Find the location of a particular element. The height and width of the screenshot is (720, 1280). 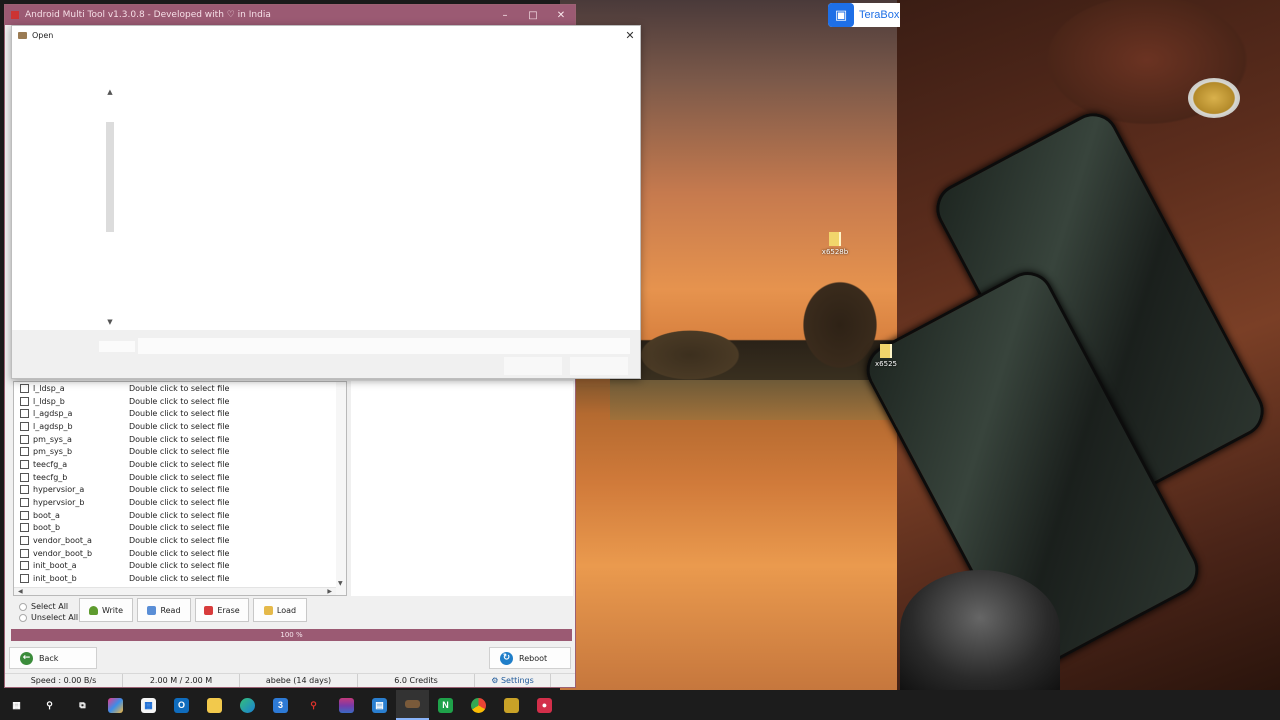

partition-row: init_boot_b Double click to select file is located at coordinates (180, 578).